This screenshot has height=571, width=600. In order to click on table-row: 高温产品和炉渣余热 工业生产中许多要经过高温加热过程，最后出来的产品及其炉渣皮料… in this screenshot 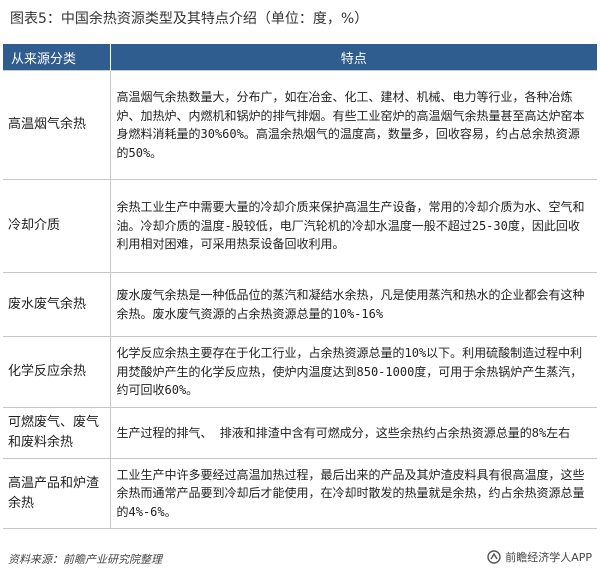, I will do `click(300, 493)`.